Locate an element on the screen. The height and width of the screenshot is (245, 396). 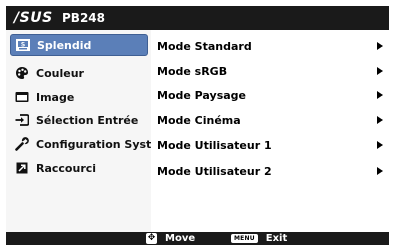
exit-hint: MENU Exit is located at coordinates (259, 238).